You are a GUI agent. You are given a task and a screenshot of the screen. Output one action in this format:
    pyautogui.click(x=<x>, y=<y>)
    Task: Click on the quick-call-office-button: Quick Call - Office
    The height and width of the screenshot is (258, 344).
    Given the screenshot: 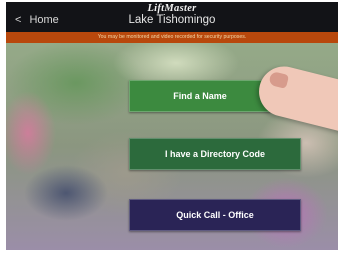 What is the action you would take?
    pyautogui.click(x=215, y=215)
    